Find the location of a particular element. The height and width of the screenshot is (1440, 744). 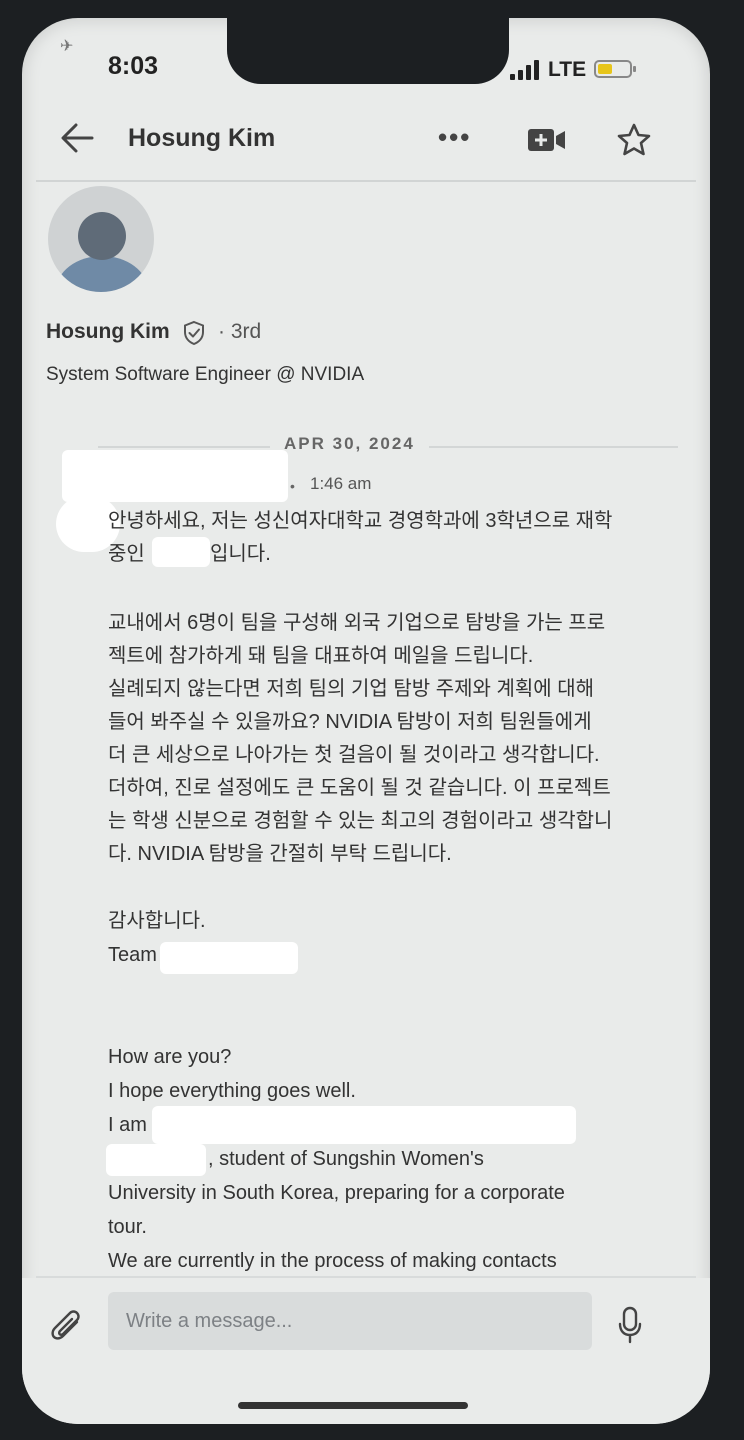

message-time: 1:46 am is located at coordinates (341, 483).